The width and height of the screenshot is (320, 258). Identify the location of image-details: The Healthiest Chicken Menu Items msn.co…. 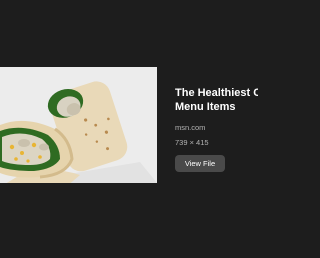
(216, 129).